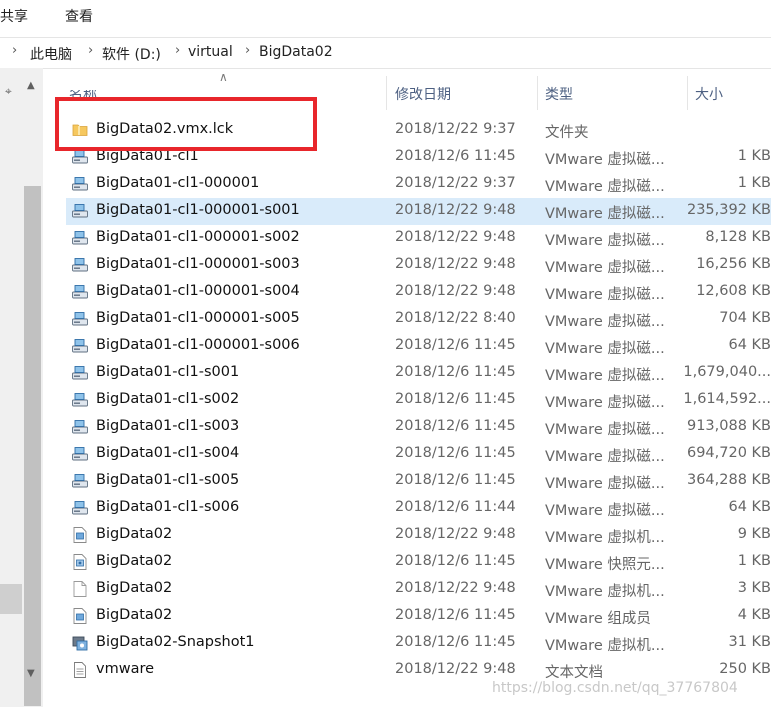 This screenshot has width=771, height=707. I want to click on file-size: 12,608 KB, so click(733, 291).